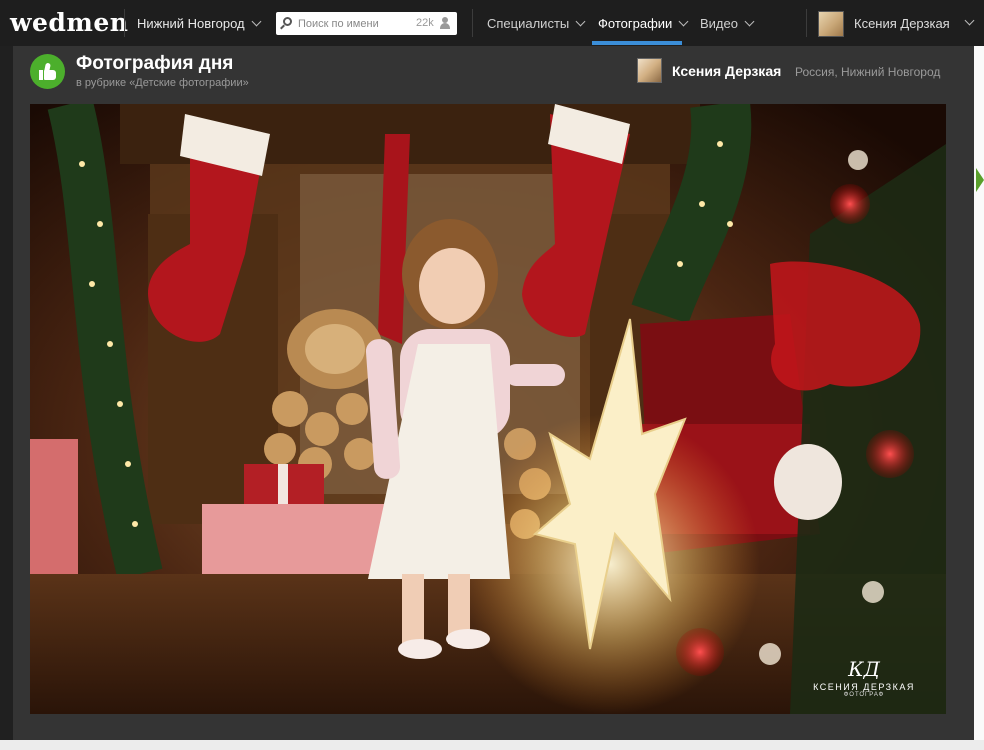 This screenshot has height=750, width=984. I want to click on like-badge, so click(47, 71).